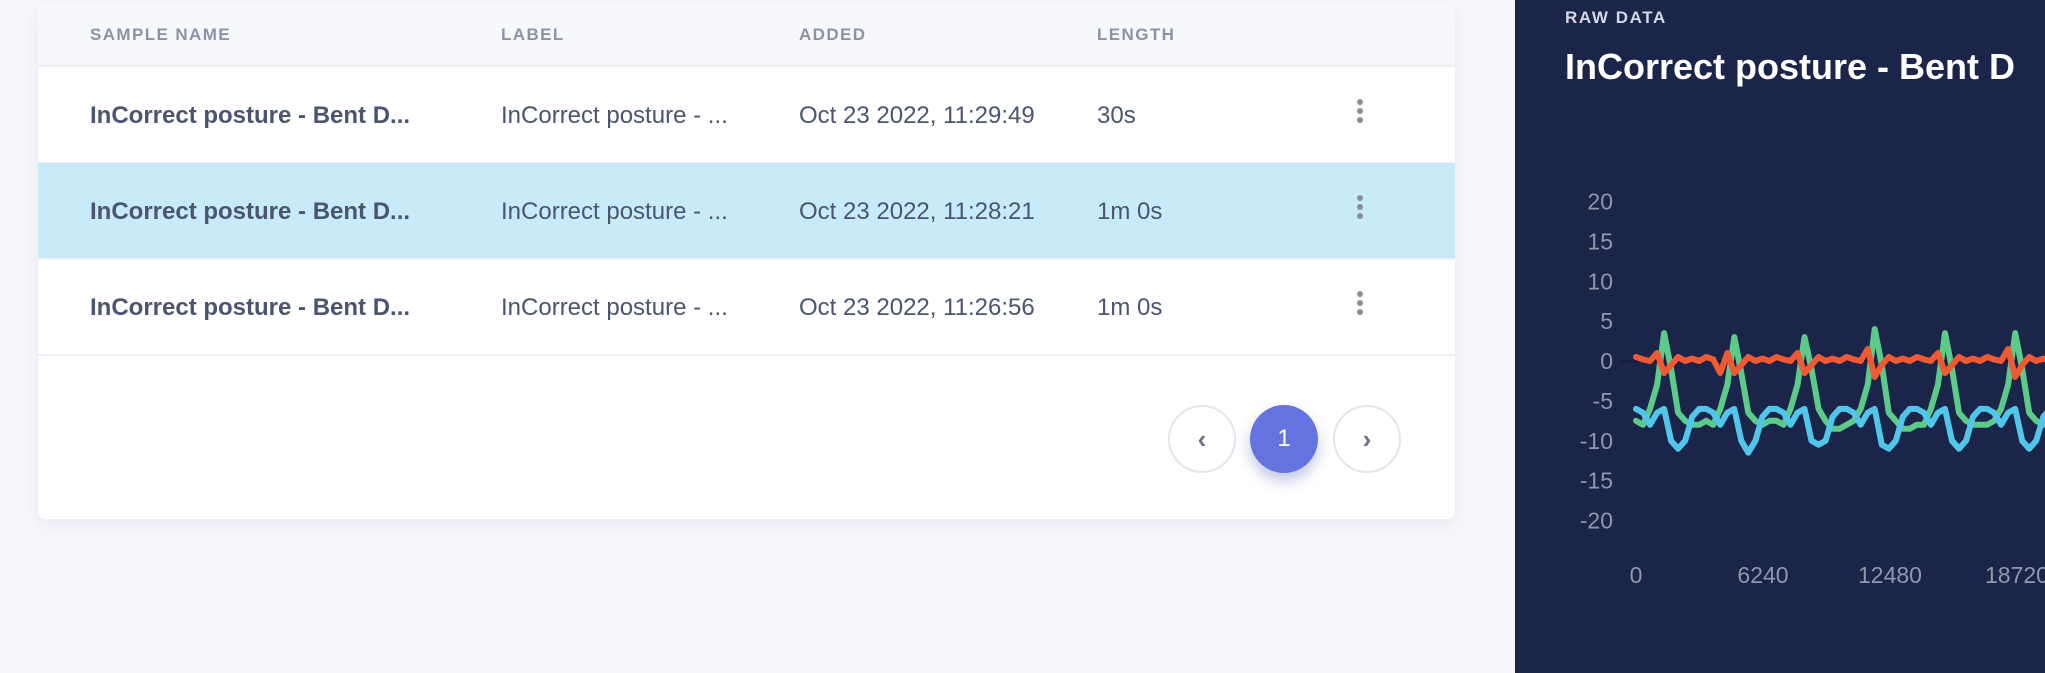 This screenshot has width=2045, height=673. I want to click on x-tick-label: 12480, so click(1890, 575).